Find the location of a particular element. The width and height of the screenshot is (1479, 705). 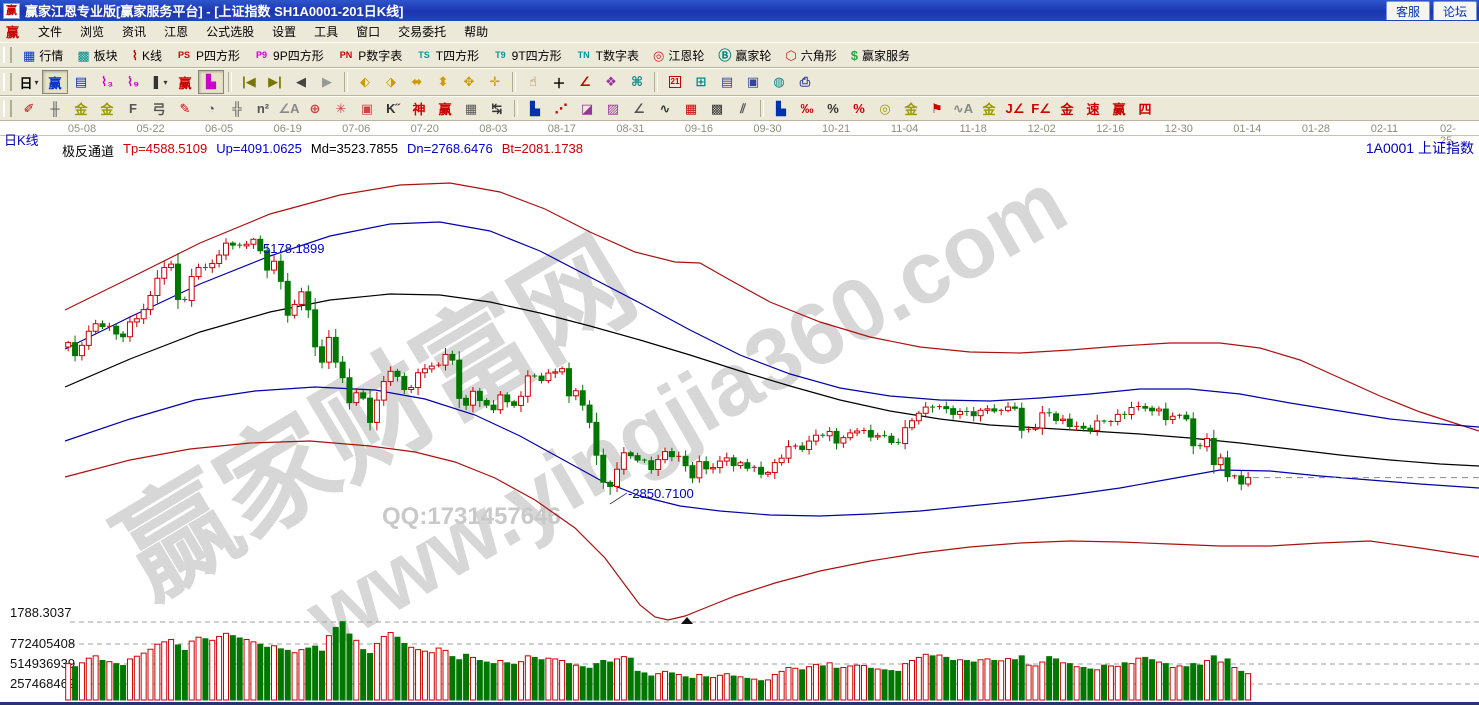

menu-item-4: 公式选股 is located at coordinates (230, 31).